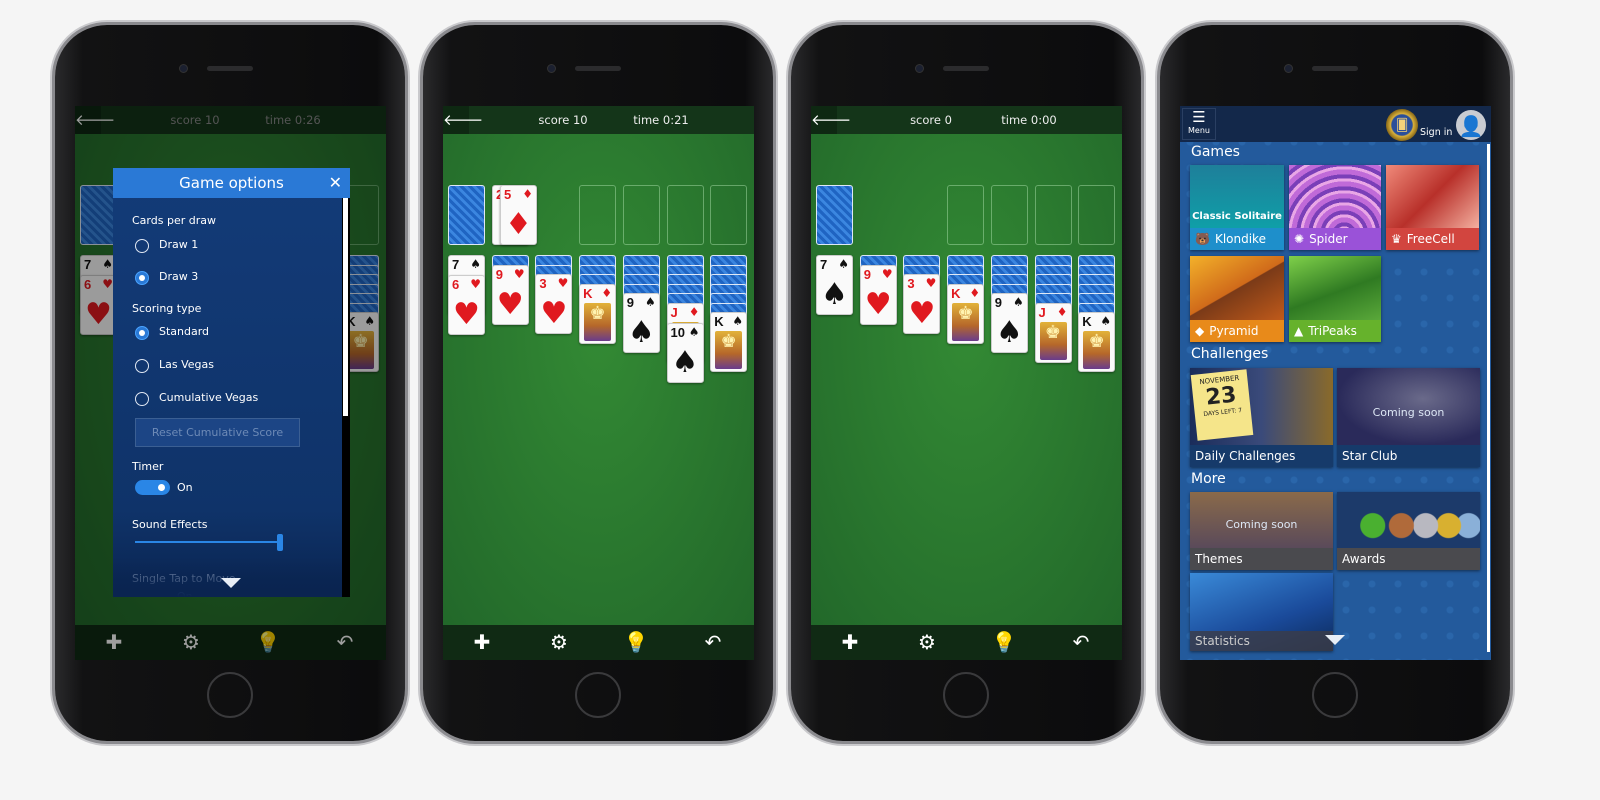 The height and width of the screenshot is (800, 1600). What do you see at coordinates (179, 244) in the screenshot?
I see `radio-label: Draw 1` at bounding box center [179, 244].